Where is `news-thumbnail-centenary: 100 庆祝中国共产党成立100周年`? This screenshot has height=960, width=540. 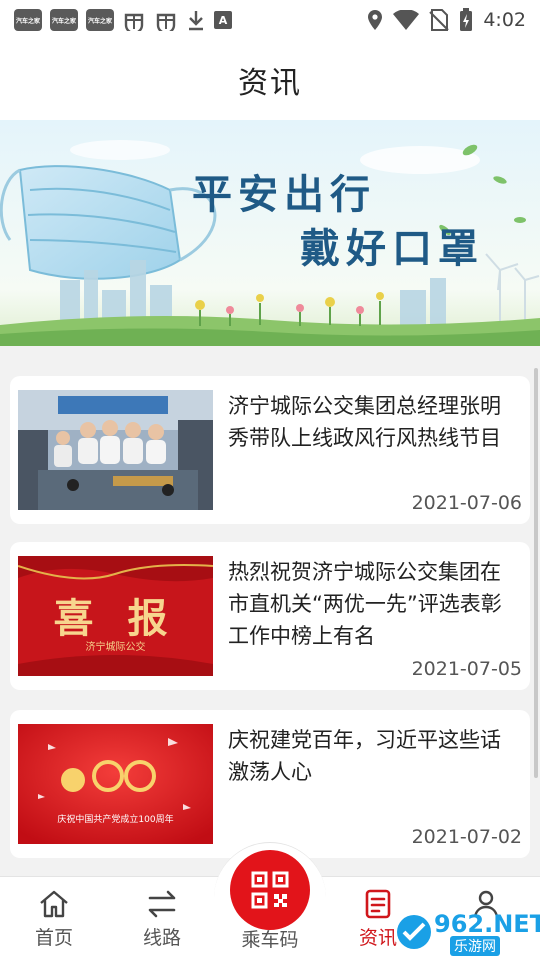
news-thumbnail-centenary: 100 庆祝中国共产党成立100周年 is located at coordinates (115, 784).